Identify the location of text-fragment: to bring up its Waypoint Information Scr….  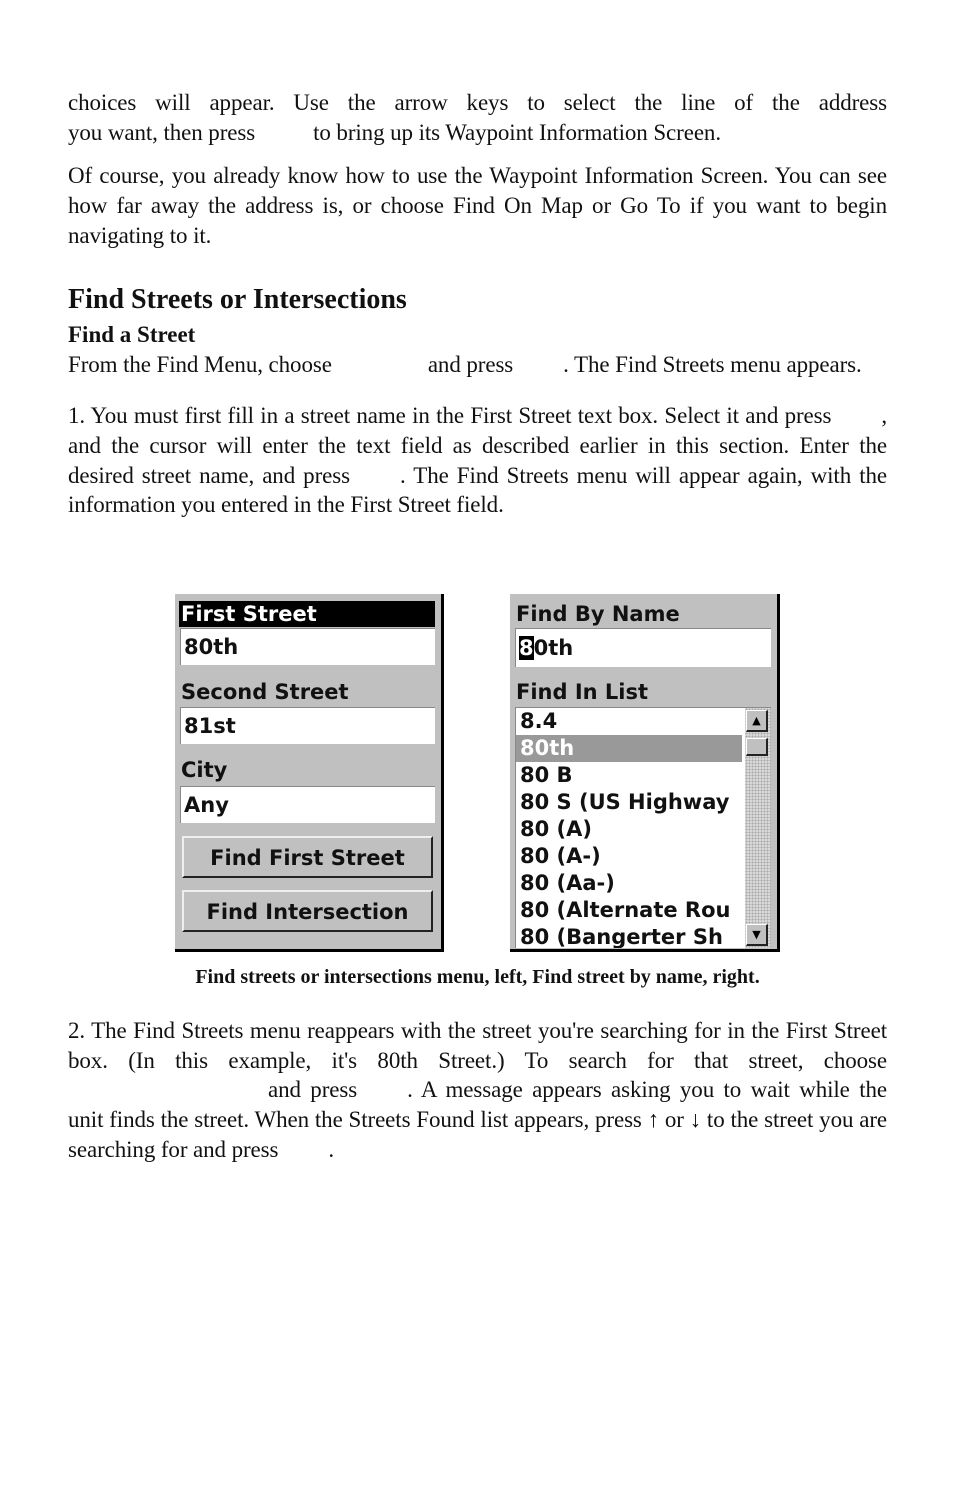
(517, 132).